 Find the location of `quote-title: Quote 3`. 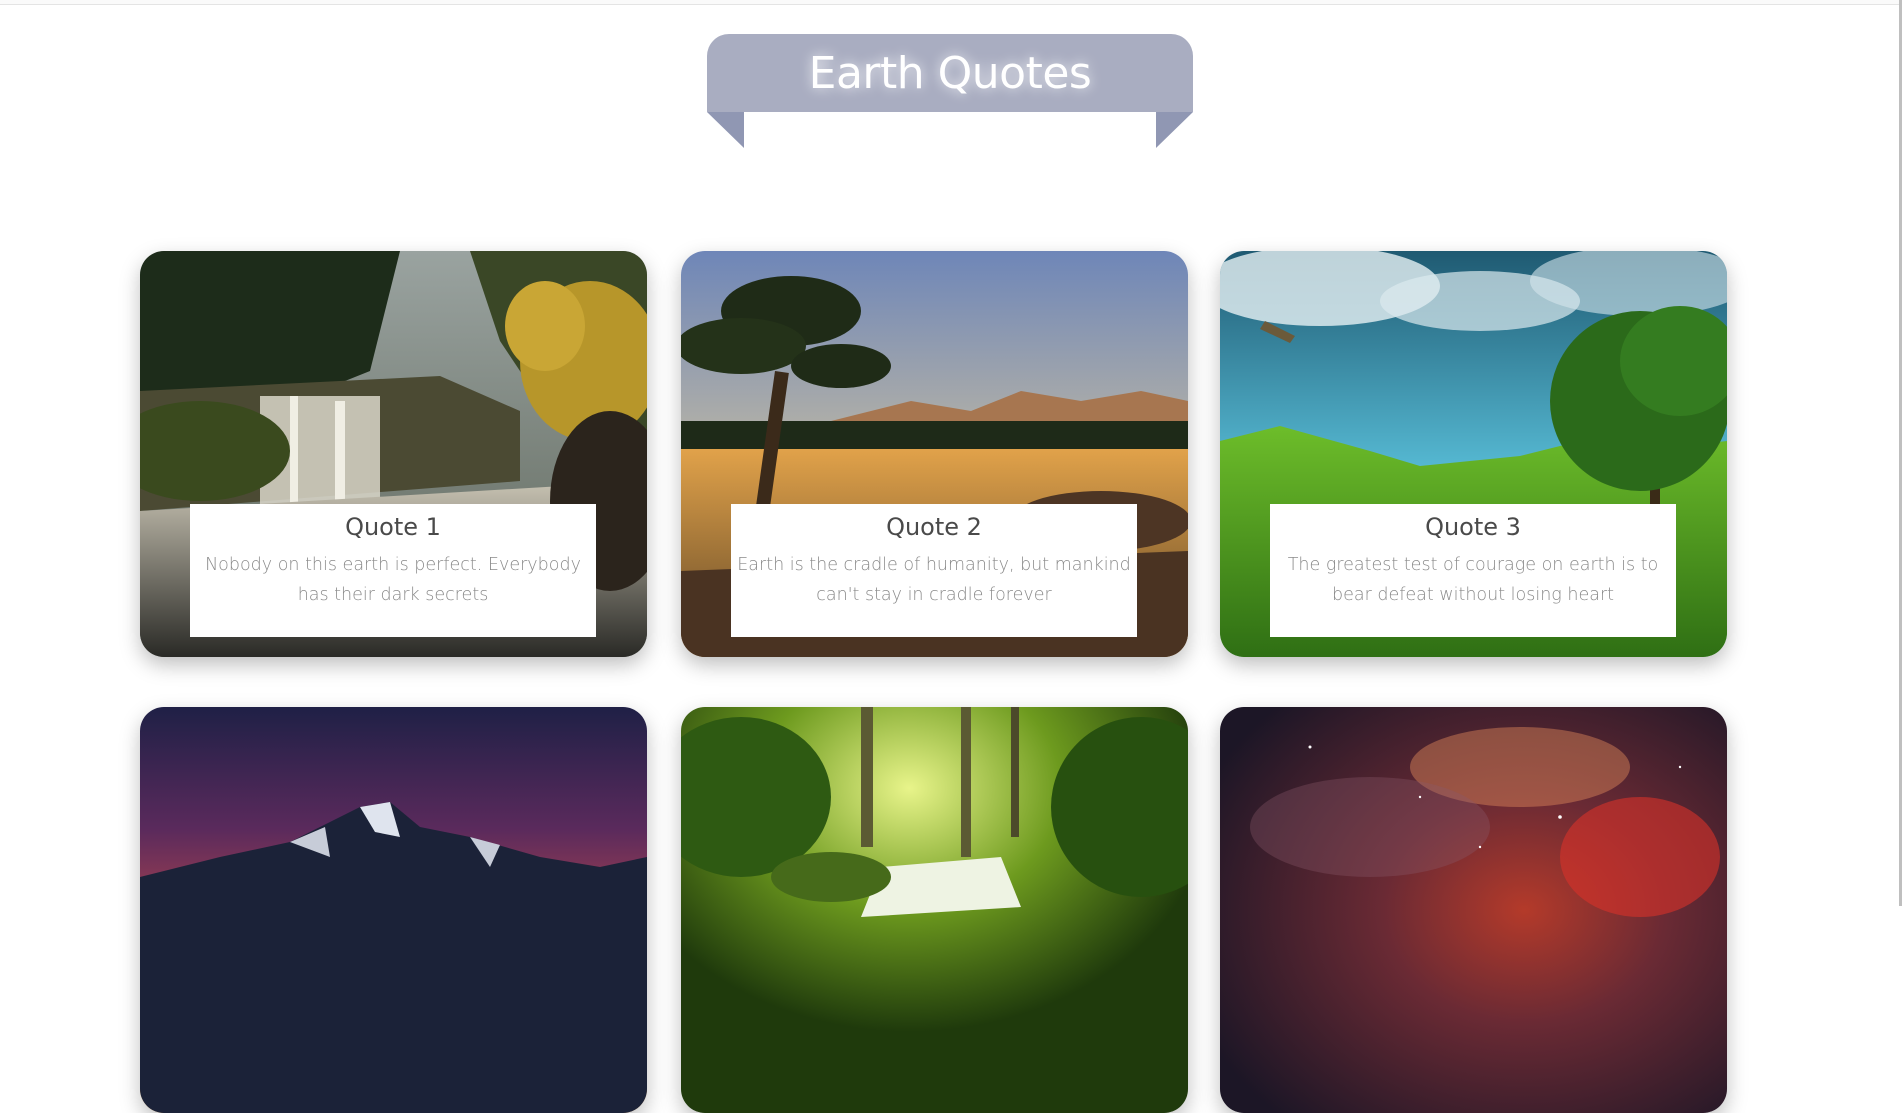

quote-title: Quote 3 is located at coordinates (1473, 527).